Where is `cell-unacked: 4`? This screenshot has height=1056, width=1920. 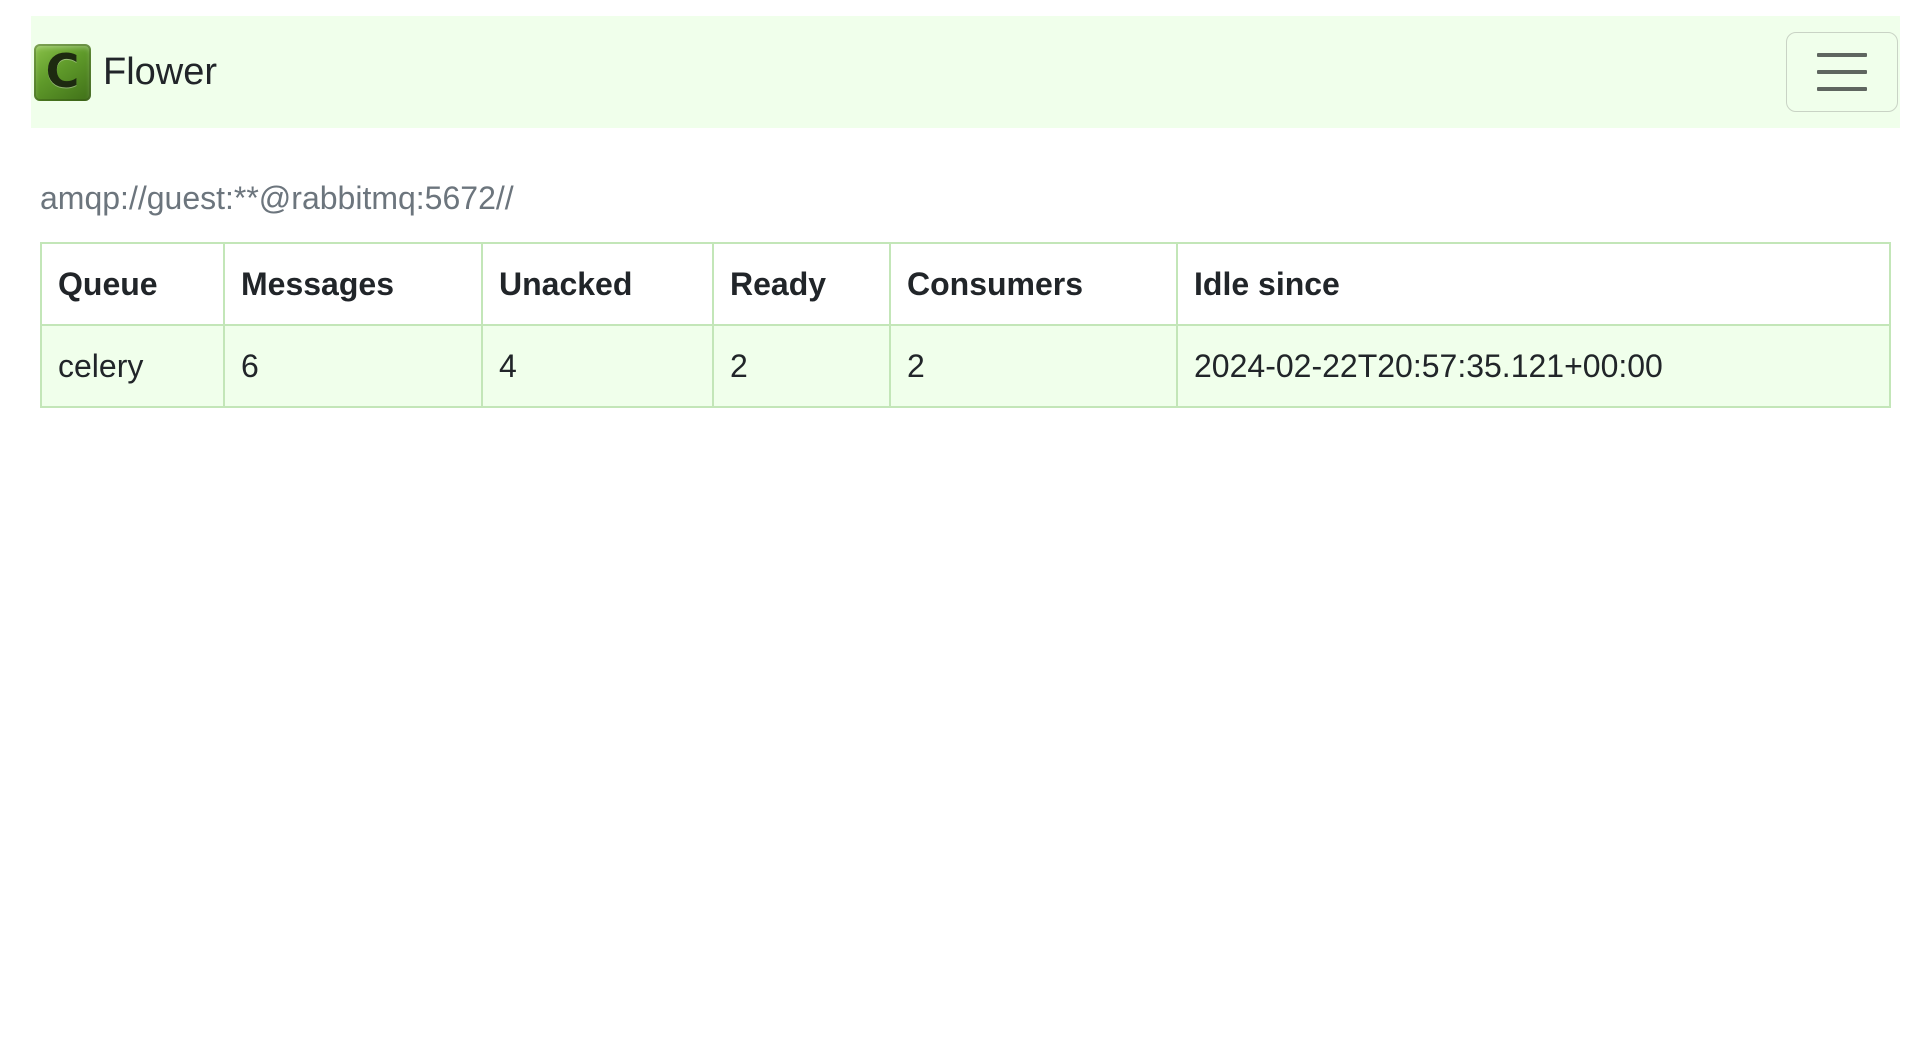
cell-unacked: 4 is located at coordinates (597, 366).